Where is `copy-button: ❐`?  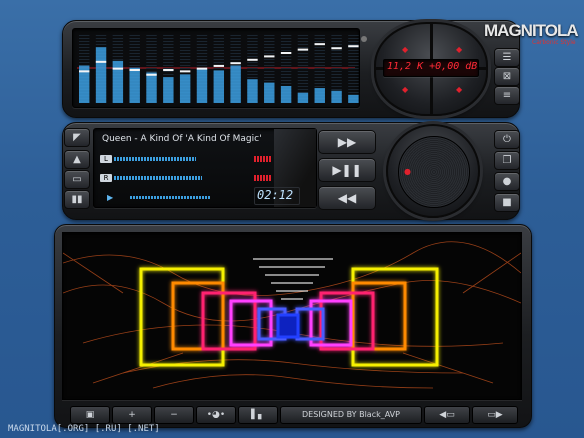
copy-button: ❐ is located at coordinates (507, 160).